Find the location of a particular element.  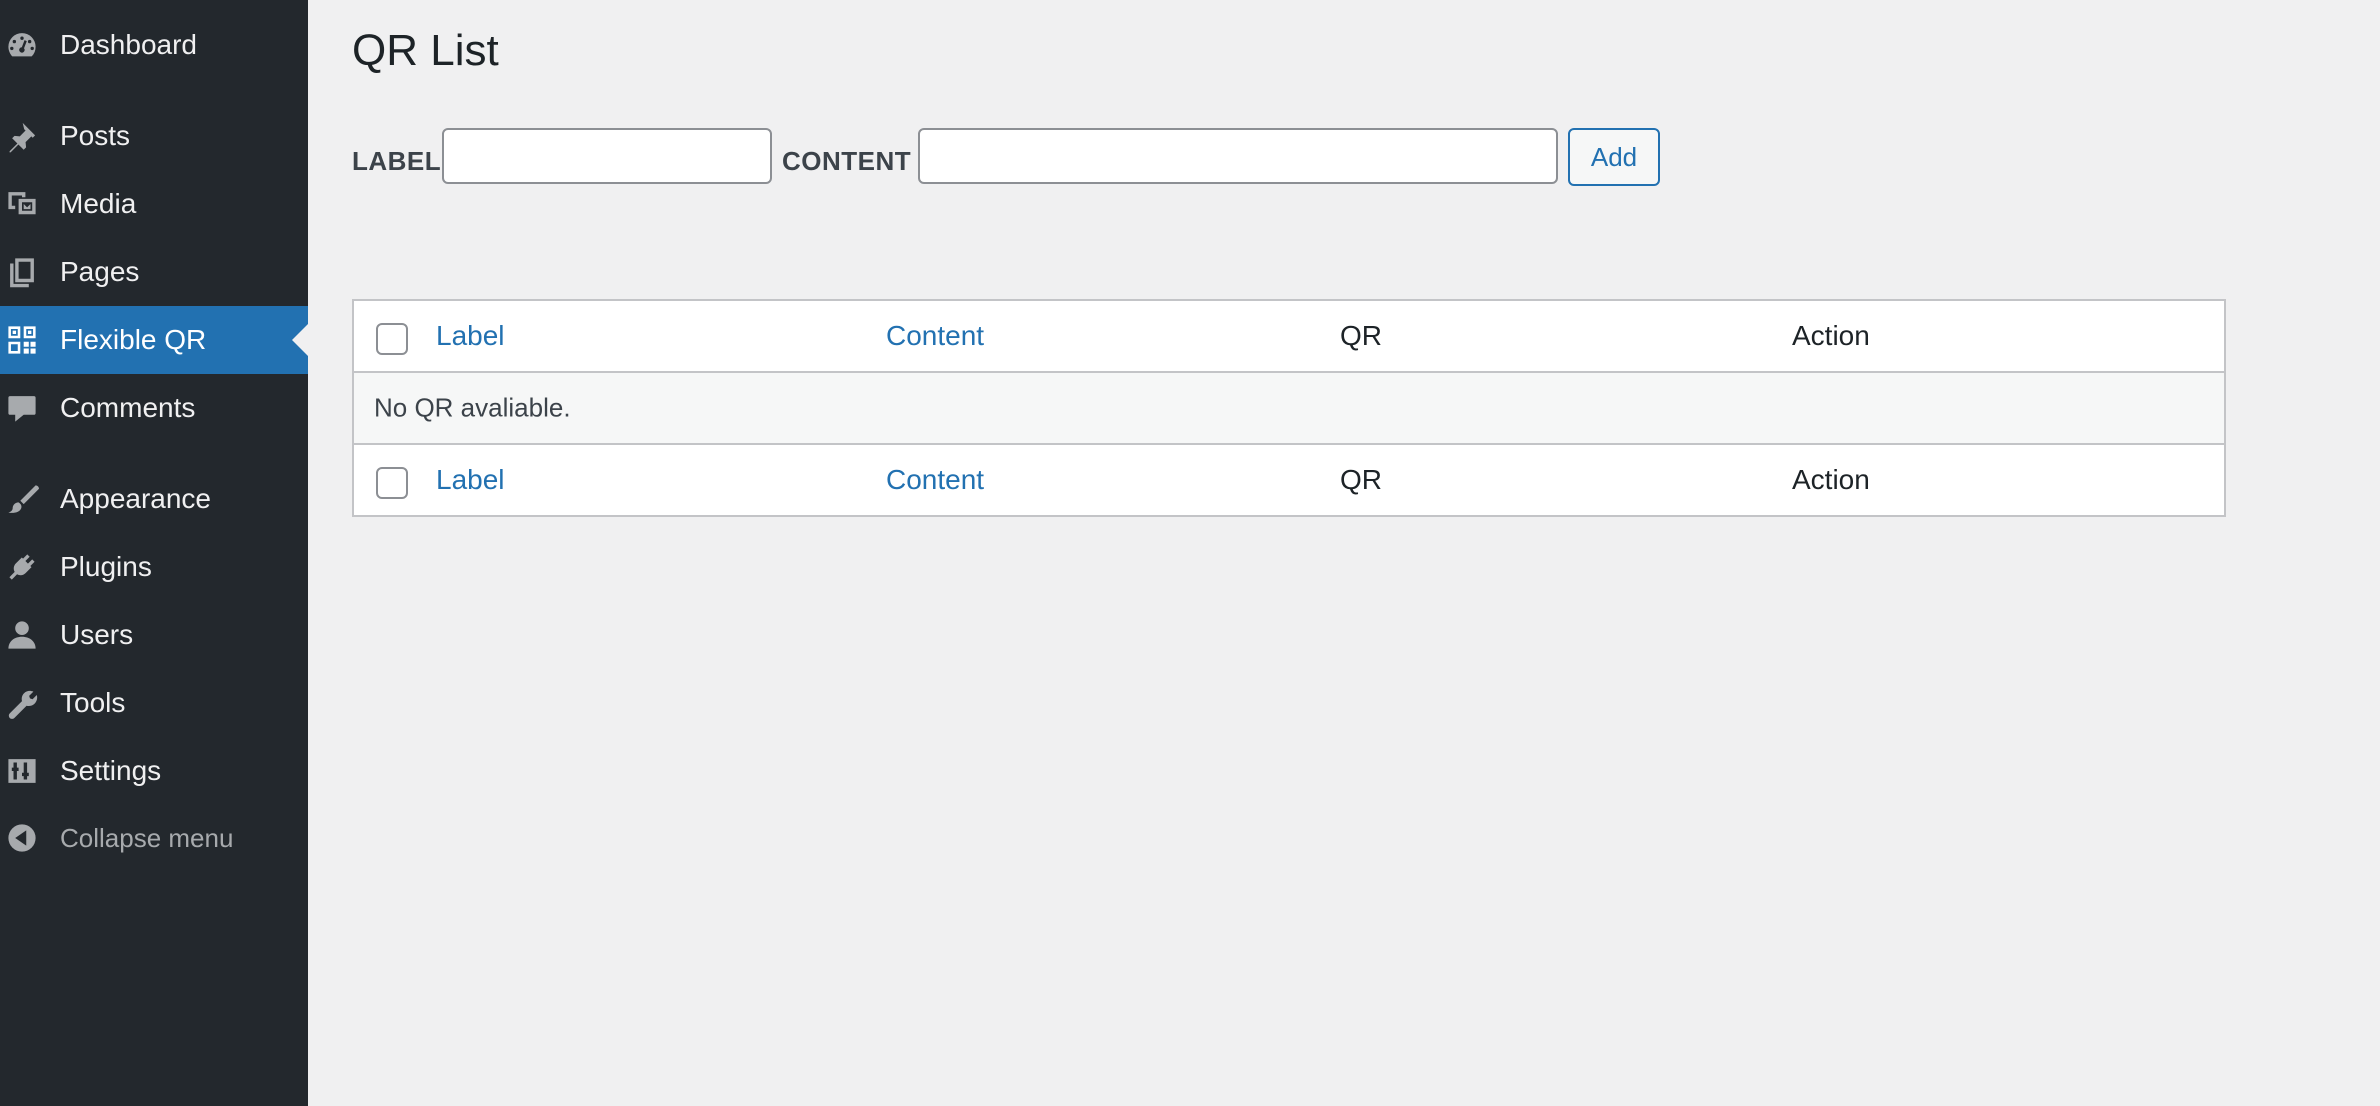

qr-code-icon is located at coordinates (22, 340).